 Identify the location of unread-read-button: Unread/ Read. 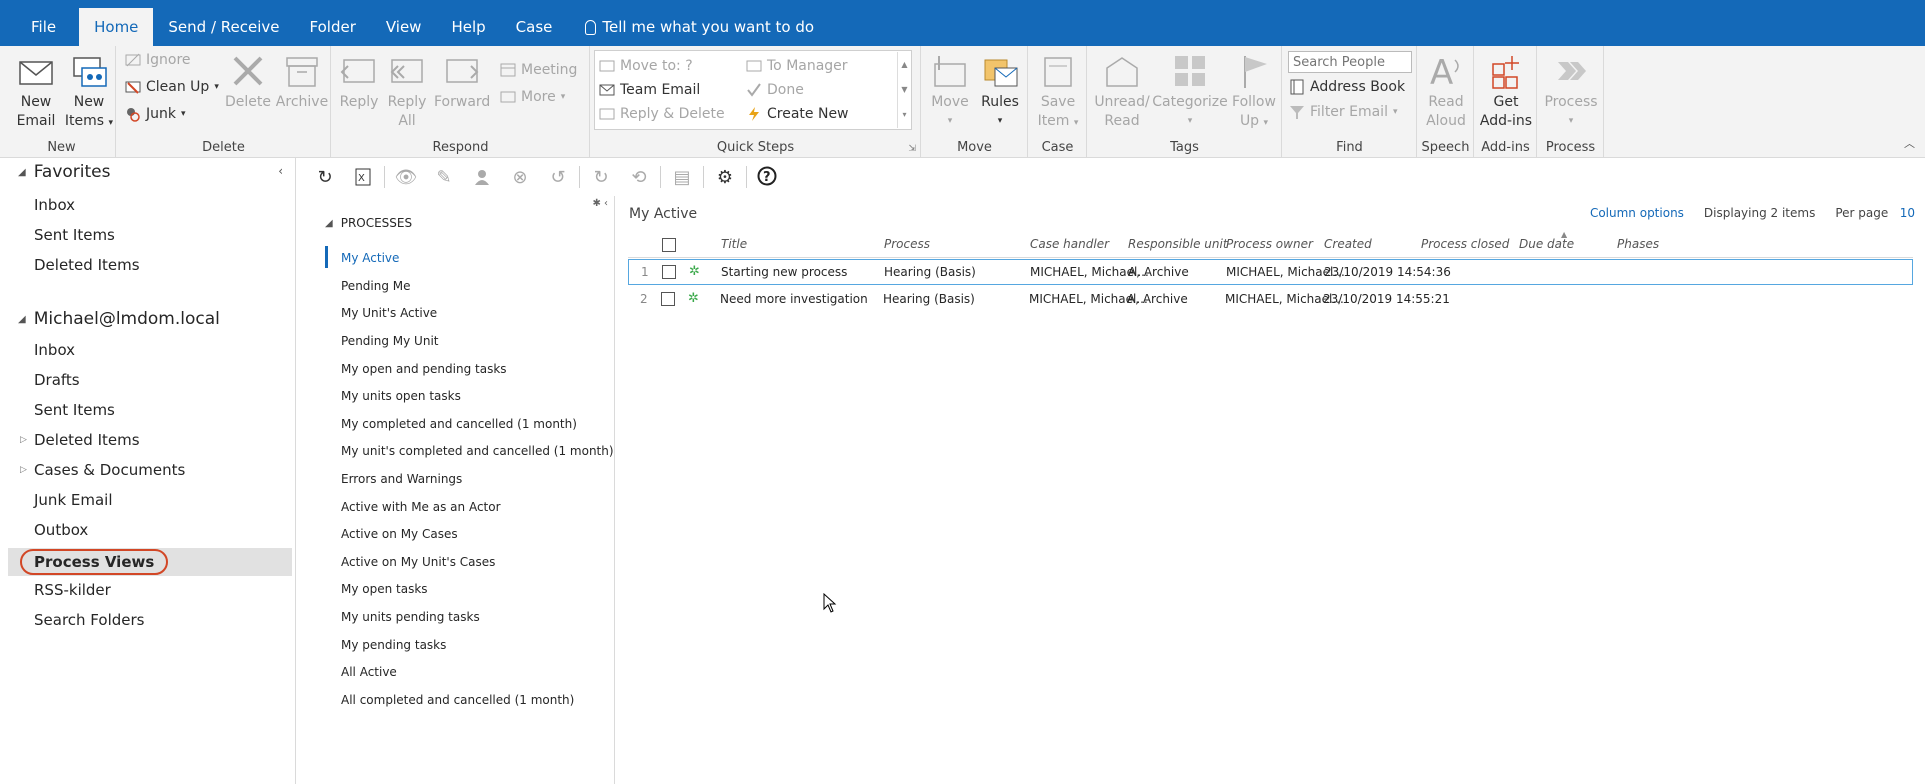
(1122, 90).